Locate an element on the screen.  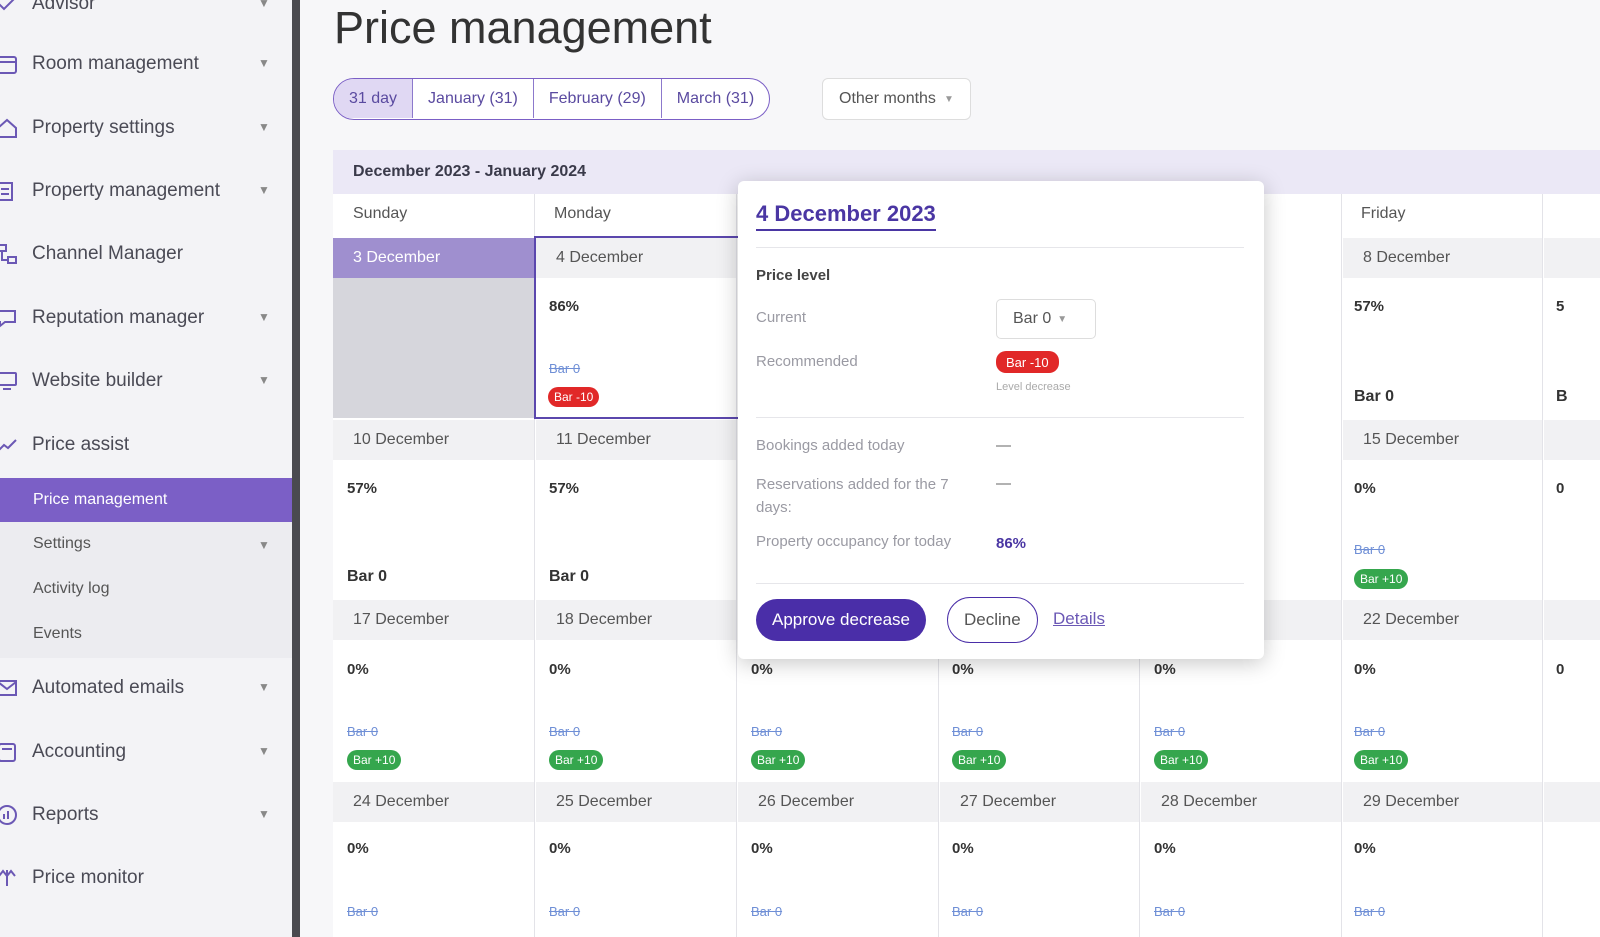
tab-january: January (31) is located at coordinates (473, 98).